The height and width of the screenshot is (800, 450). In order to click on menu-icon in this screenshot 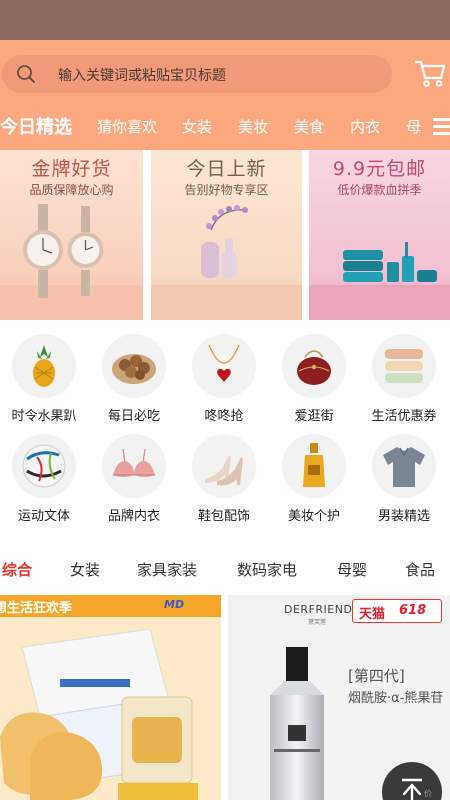, I will do `click(441, 127)`.